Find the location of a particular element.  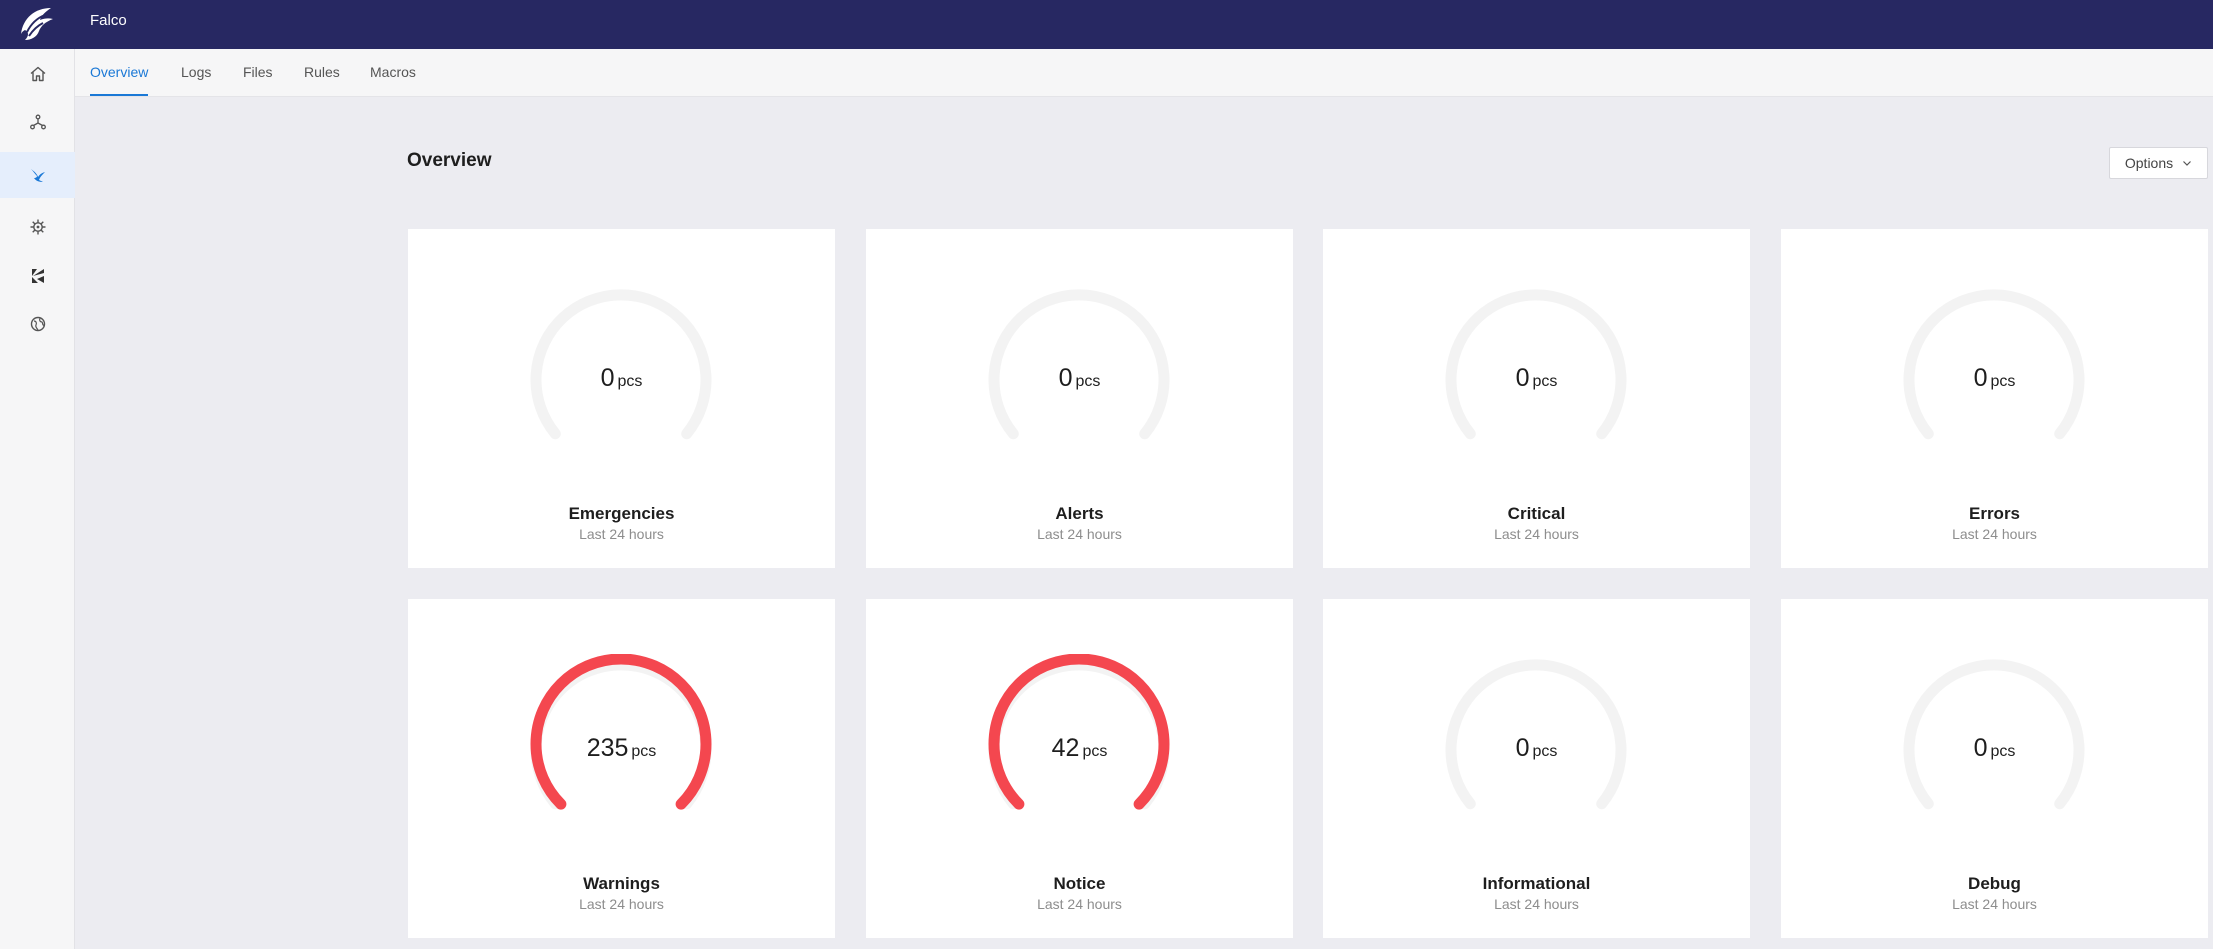

sidebar-item-cluster is located at coordinates (37, 122).